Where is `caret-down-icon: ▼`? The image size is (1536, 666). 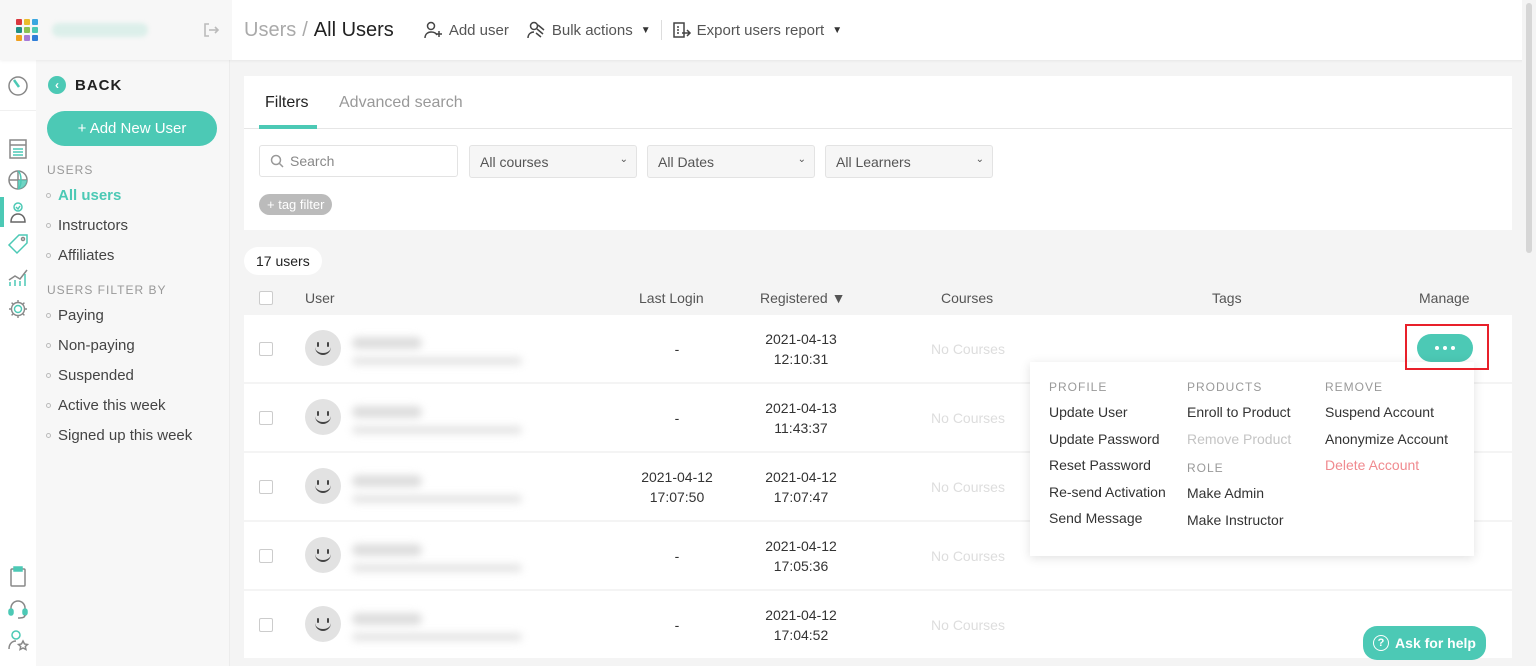
caret-down-icon: ▼ is located at coordinates (645, 30).